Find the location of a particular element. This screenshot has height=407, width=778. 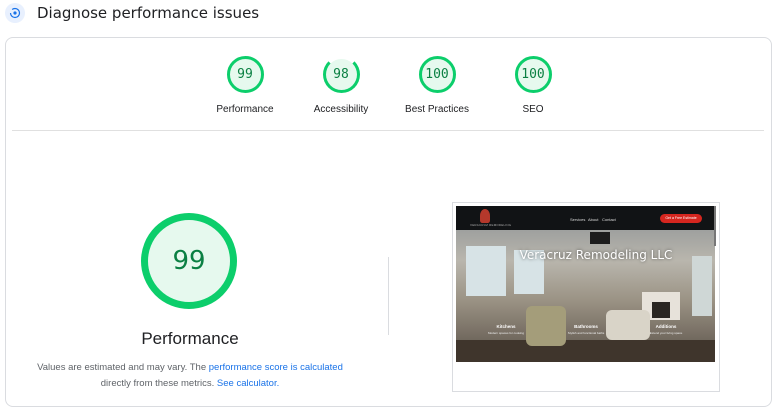

gauge-seo: 100 SEO is located at coordinates (533, 85).